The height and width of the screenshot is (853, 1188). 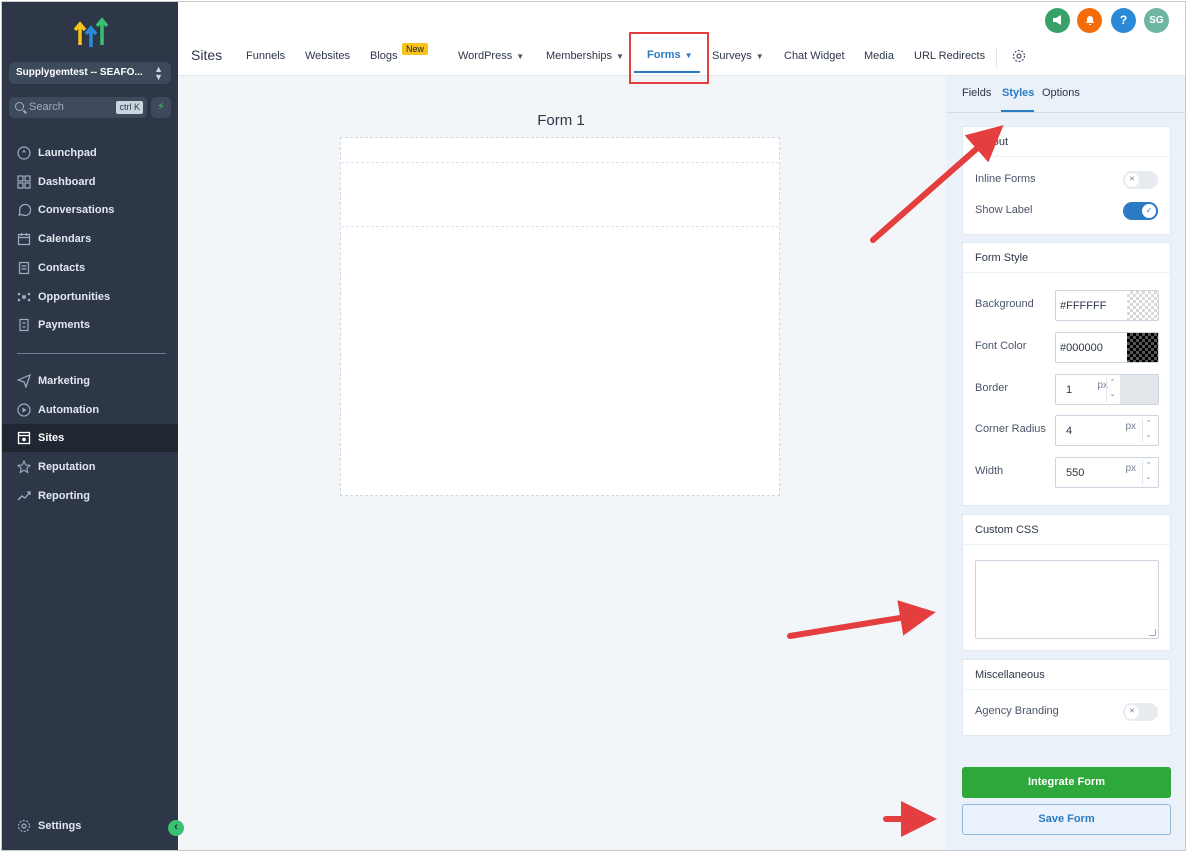 I want to click on notification-bell-icon, so click(x=1089, y=20).